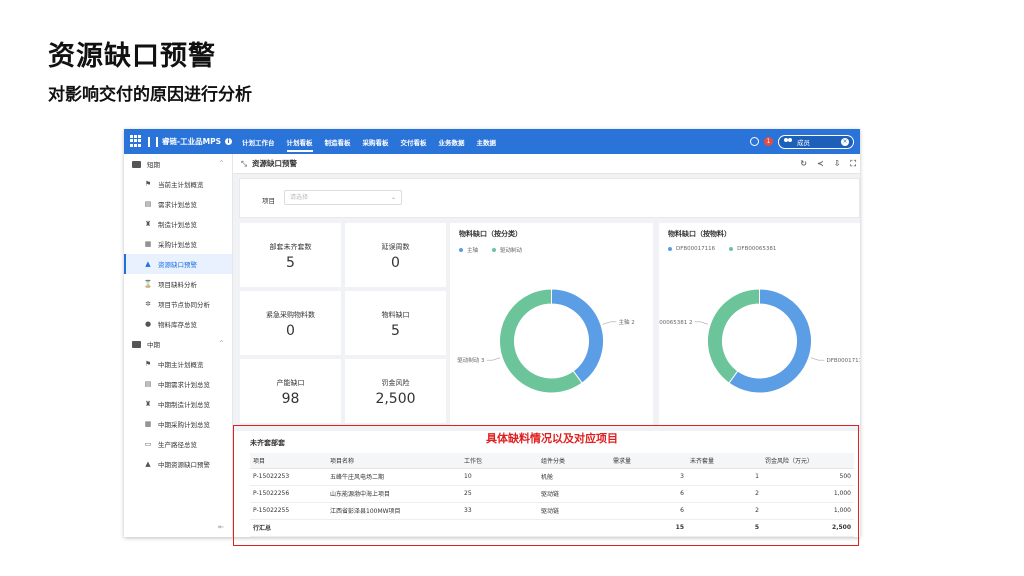 This screenshot has height=576, width=1024. I want to click on clock-icon, so click(754, 141).